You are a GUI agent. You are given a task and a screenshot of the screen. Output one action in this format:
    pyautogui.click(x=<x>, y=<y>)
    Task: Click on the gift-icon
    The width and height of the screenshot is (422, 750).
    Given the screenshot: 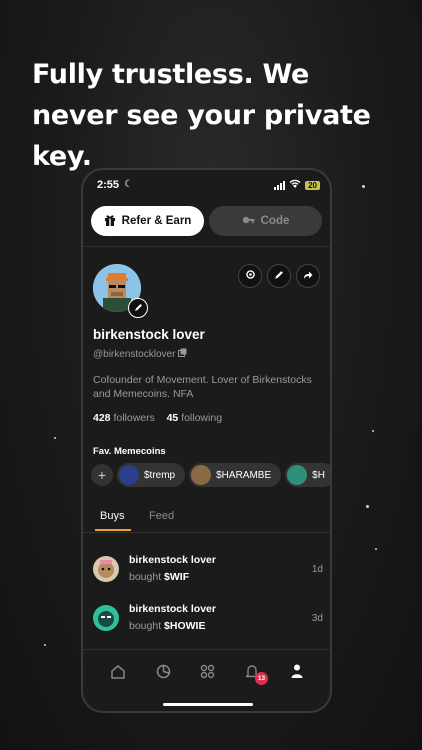 What is the action you would take?
    pyautogui.click(x=110, y=221)
    